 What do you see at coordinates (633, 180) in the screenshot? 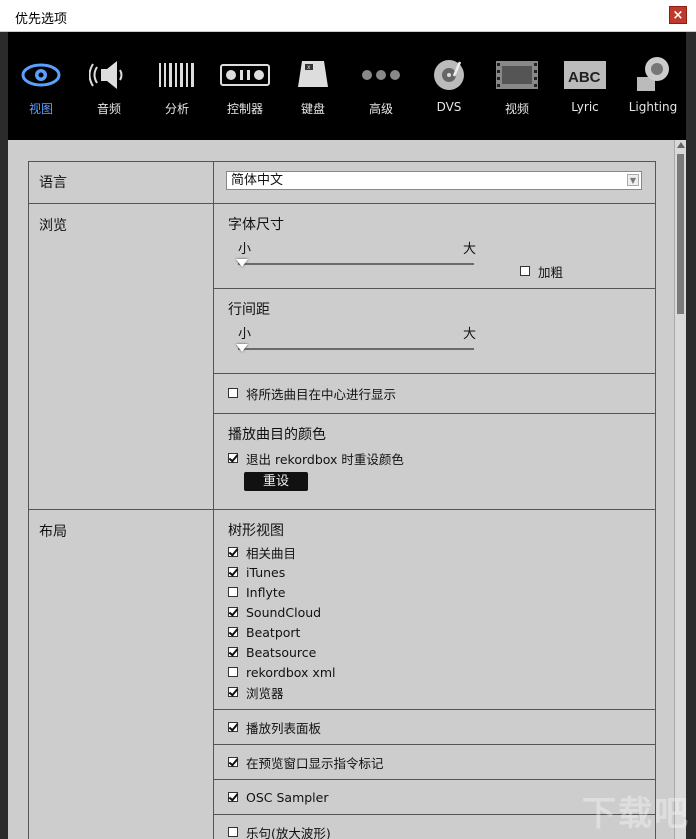
I see `chevron-down-icon: ▼` at bounding box center [633, 180].